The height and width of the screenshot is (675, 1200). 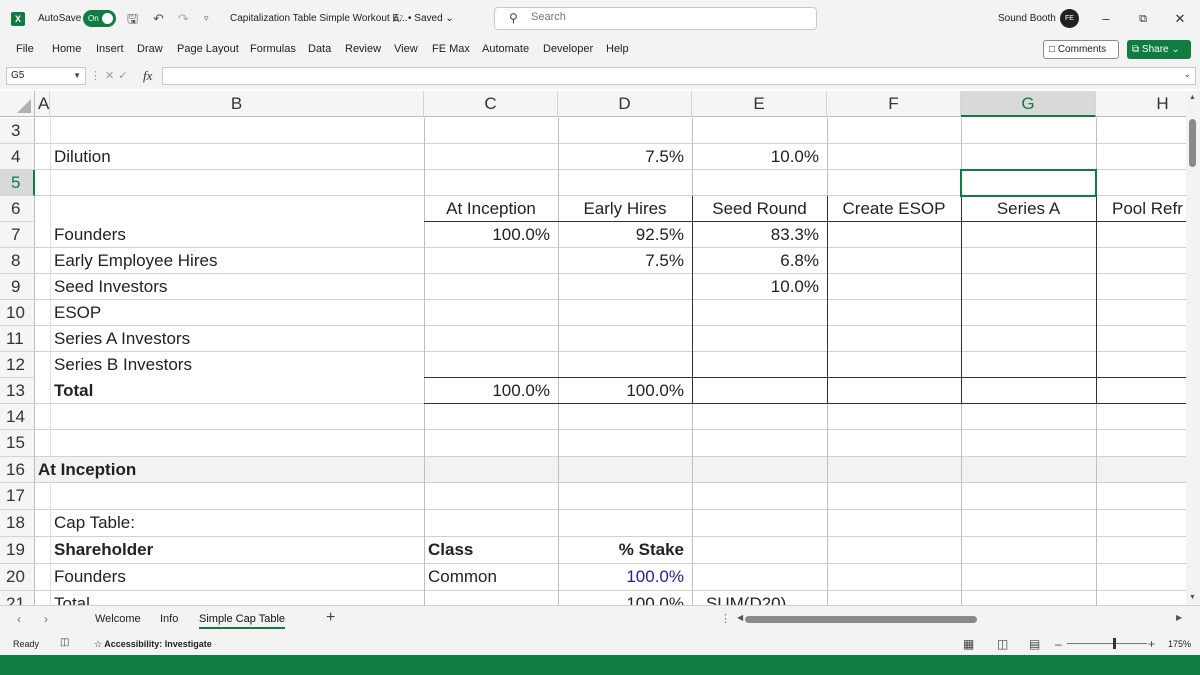 I want to click on cell-d20: 100.0%, so click(x=625, y=577).